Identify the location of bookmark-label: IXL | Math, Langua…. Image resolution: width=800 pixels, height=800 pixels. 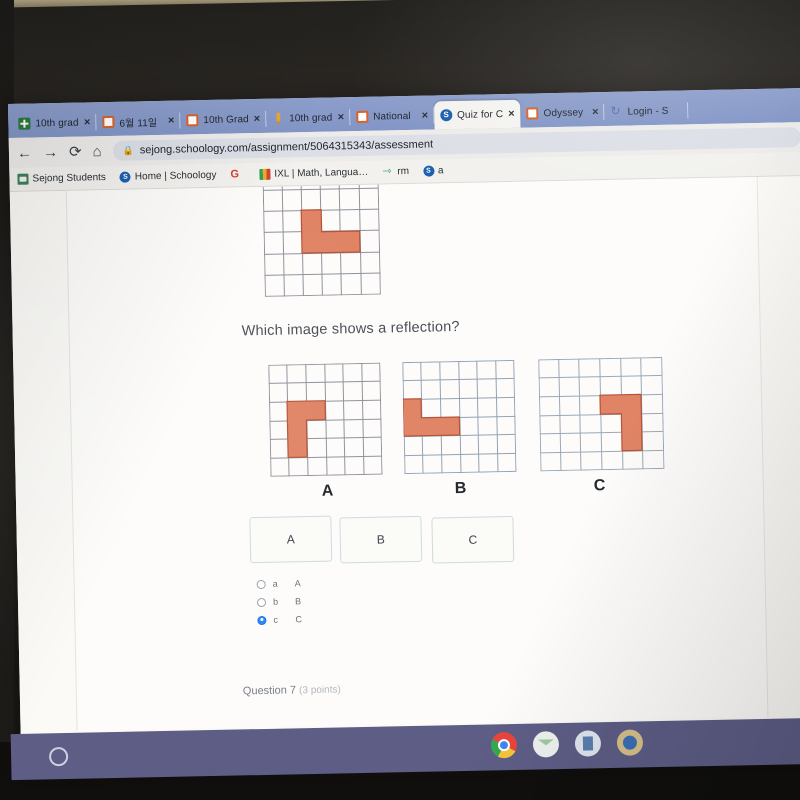
(321, 173).